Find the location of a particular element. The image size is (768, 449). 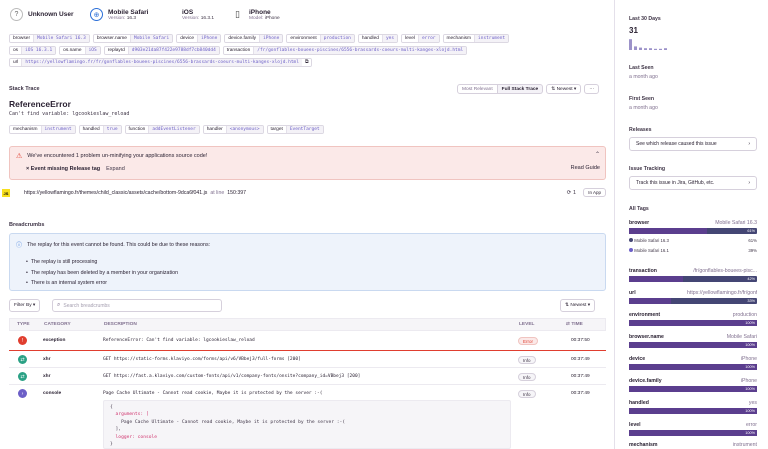

tag-value-row: Mobile Safari 16.3 61% is located at coordinates (693, 240).